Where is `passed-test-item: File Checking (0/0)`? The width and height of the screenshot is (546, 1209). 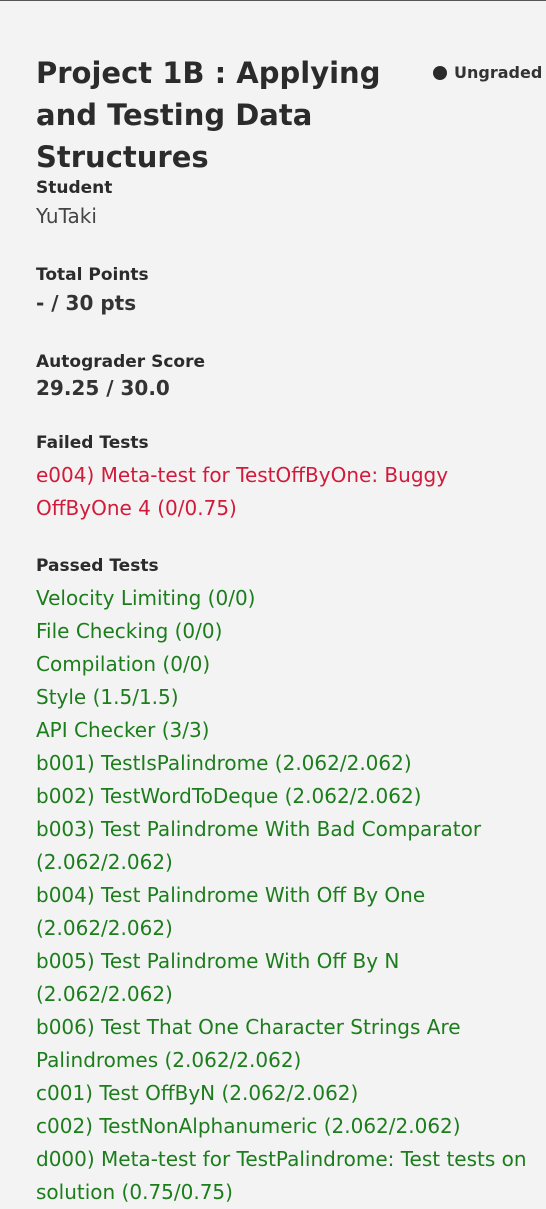
passed-test-item: File Checking (0/0) is located at coordinates (129, 631).